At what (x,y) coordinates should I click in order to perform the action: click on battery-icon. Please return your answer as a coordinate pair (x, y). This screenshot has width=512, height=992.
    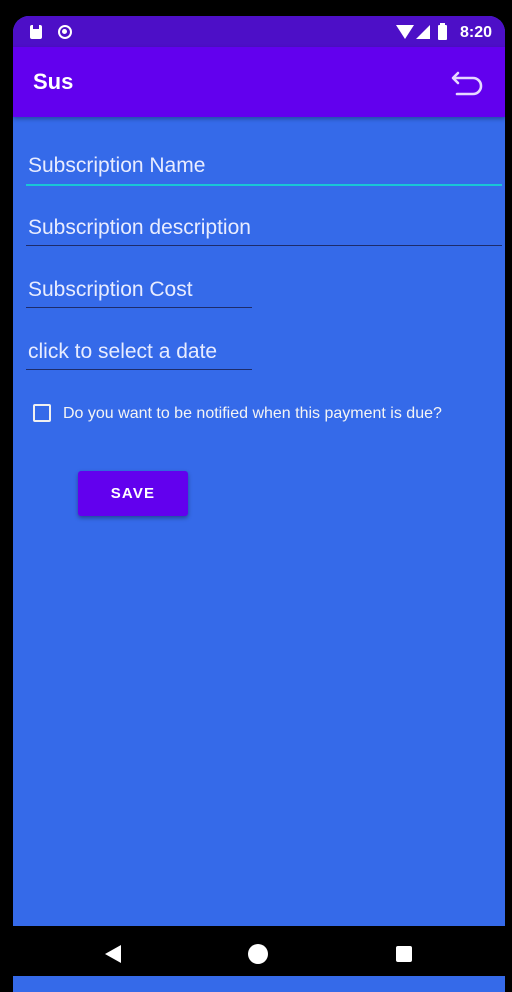
    Looking at the image, I should click on (442, 31).